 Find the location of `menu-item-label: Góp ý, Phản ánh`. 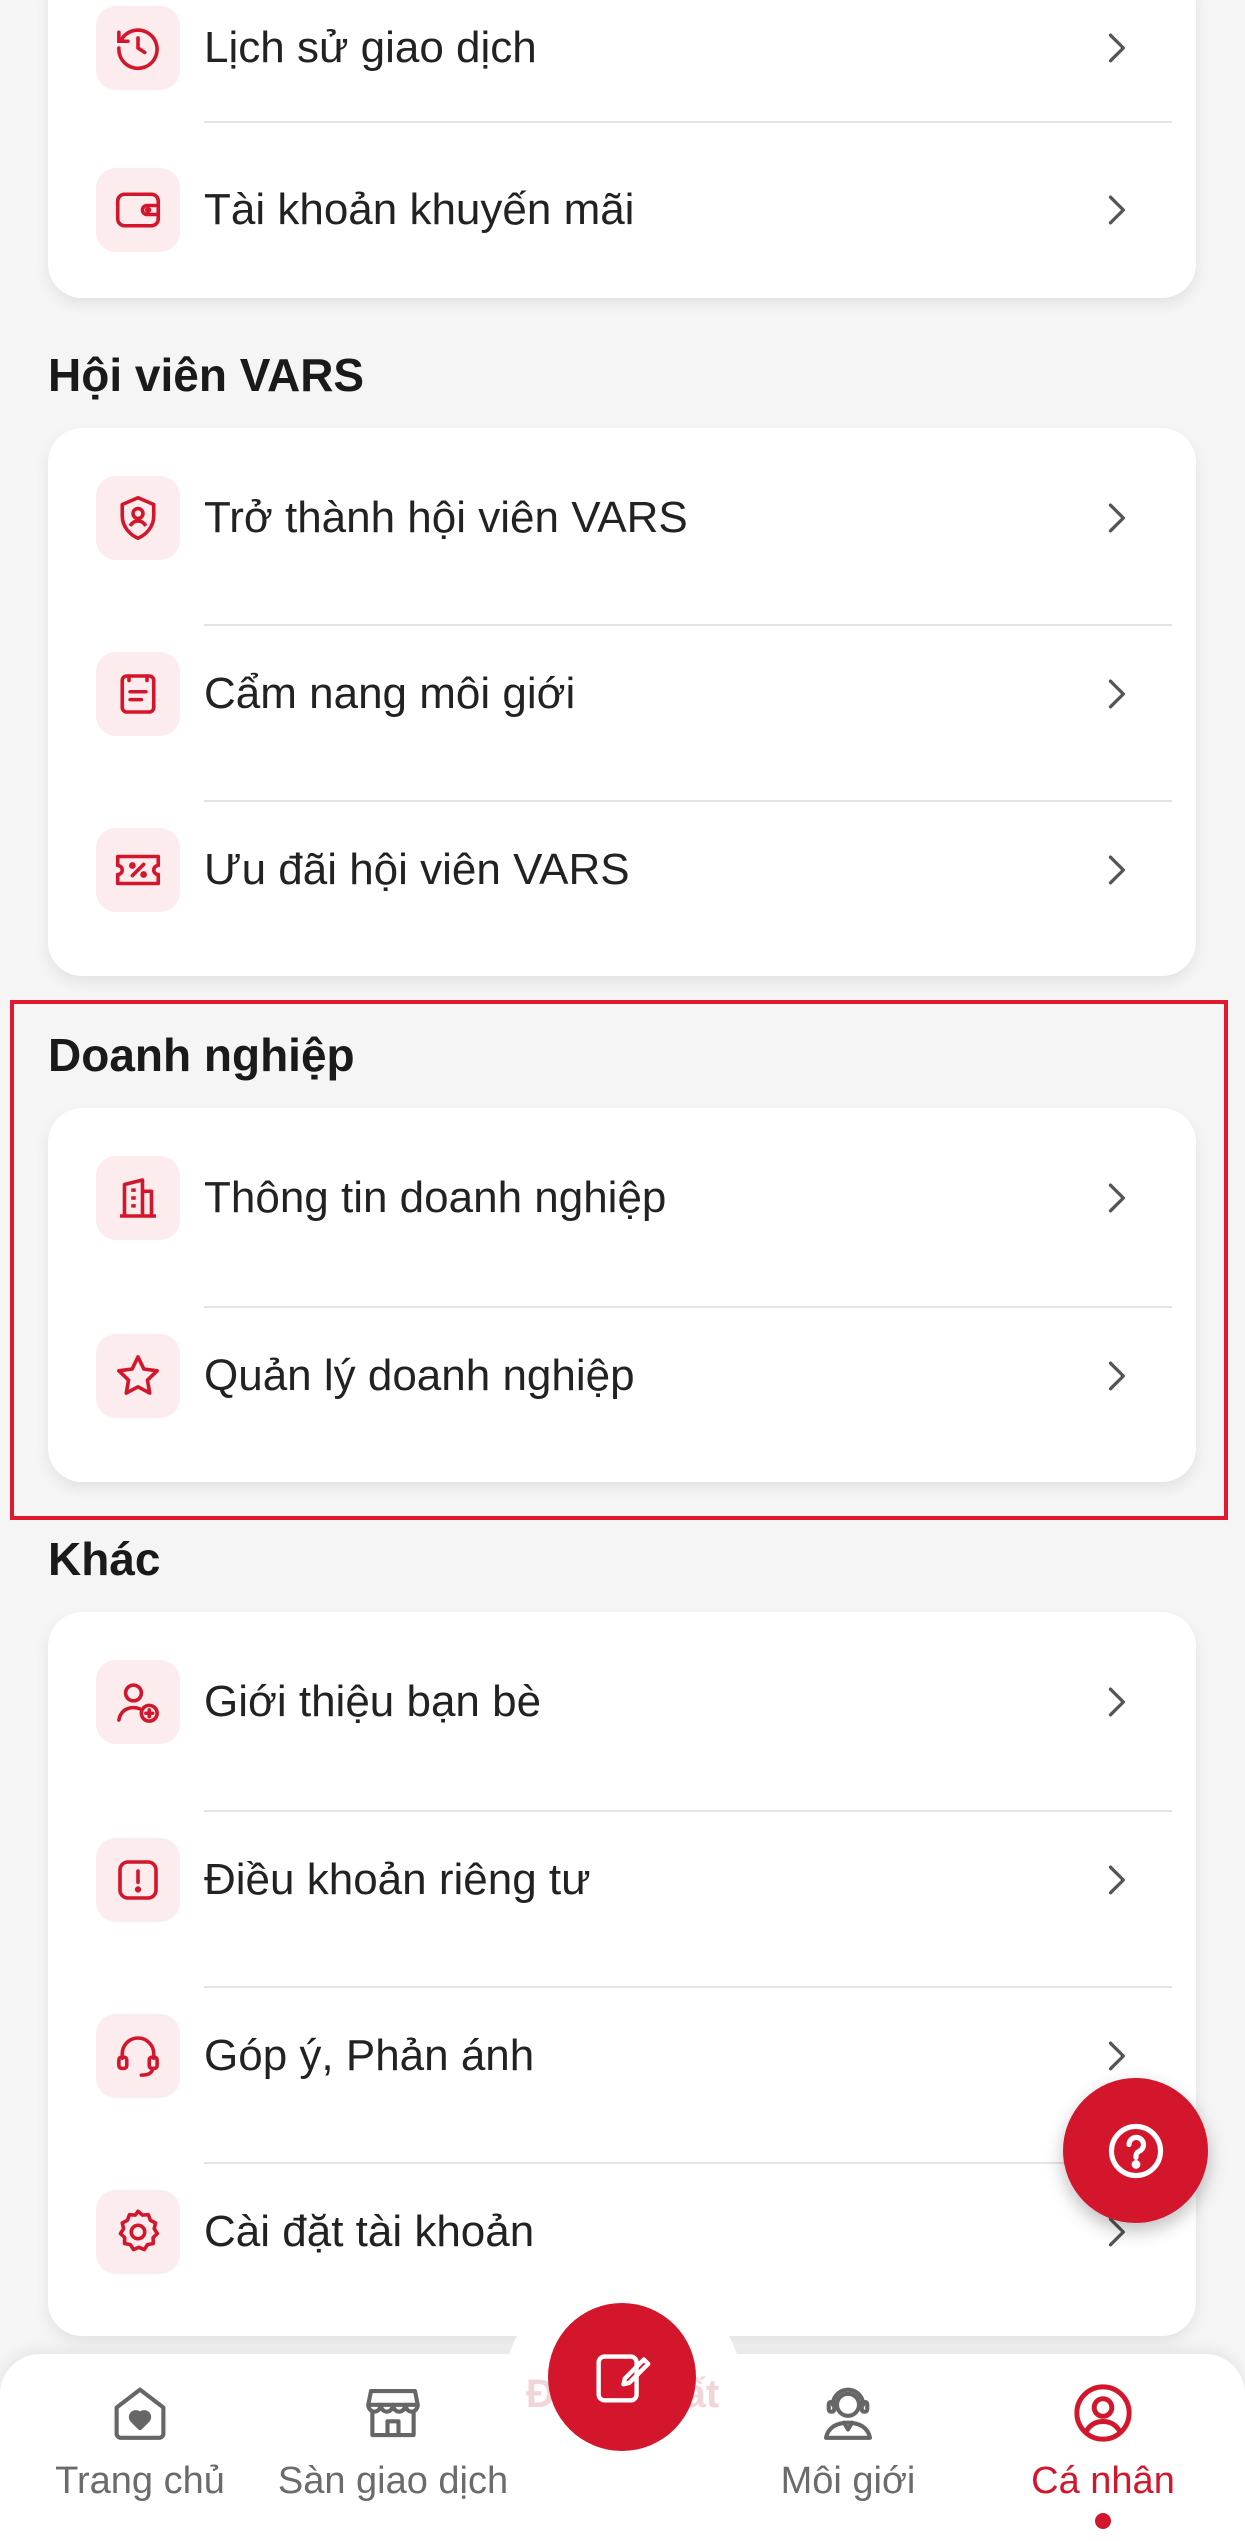

menu-item-label: Góp ý, Phản ánh is located at coordinates (369, 2055).